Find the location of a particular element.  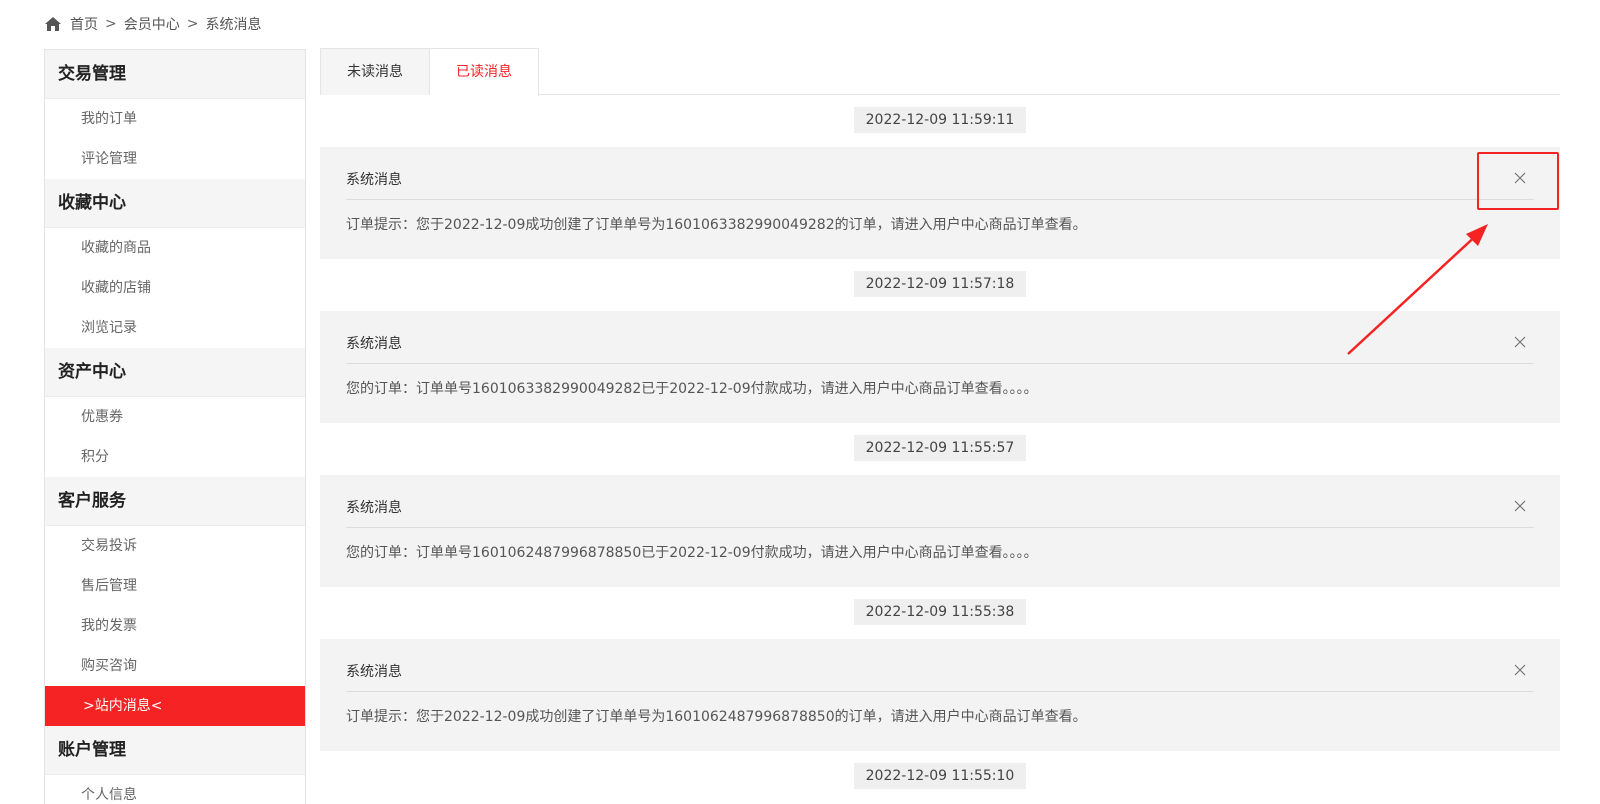

sidebar-item-points: 积分 is located at coordinates (175, 457).